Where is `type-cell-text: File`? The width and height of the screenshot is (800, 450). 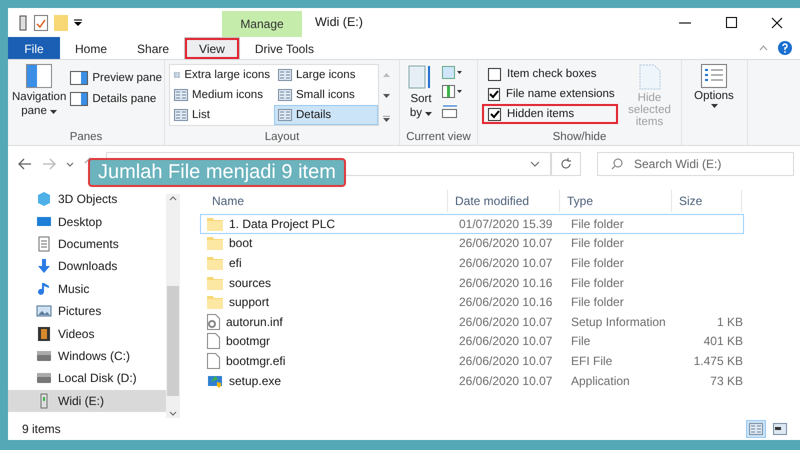 type-cell-text: File is located at coordinates (581, 341).